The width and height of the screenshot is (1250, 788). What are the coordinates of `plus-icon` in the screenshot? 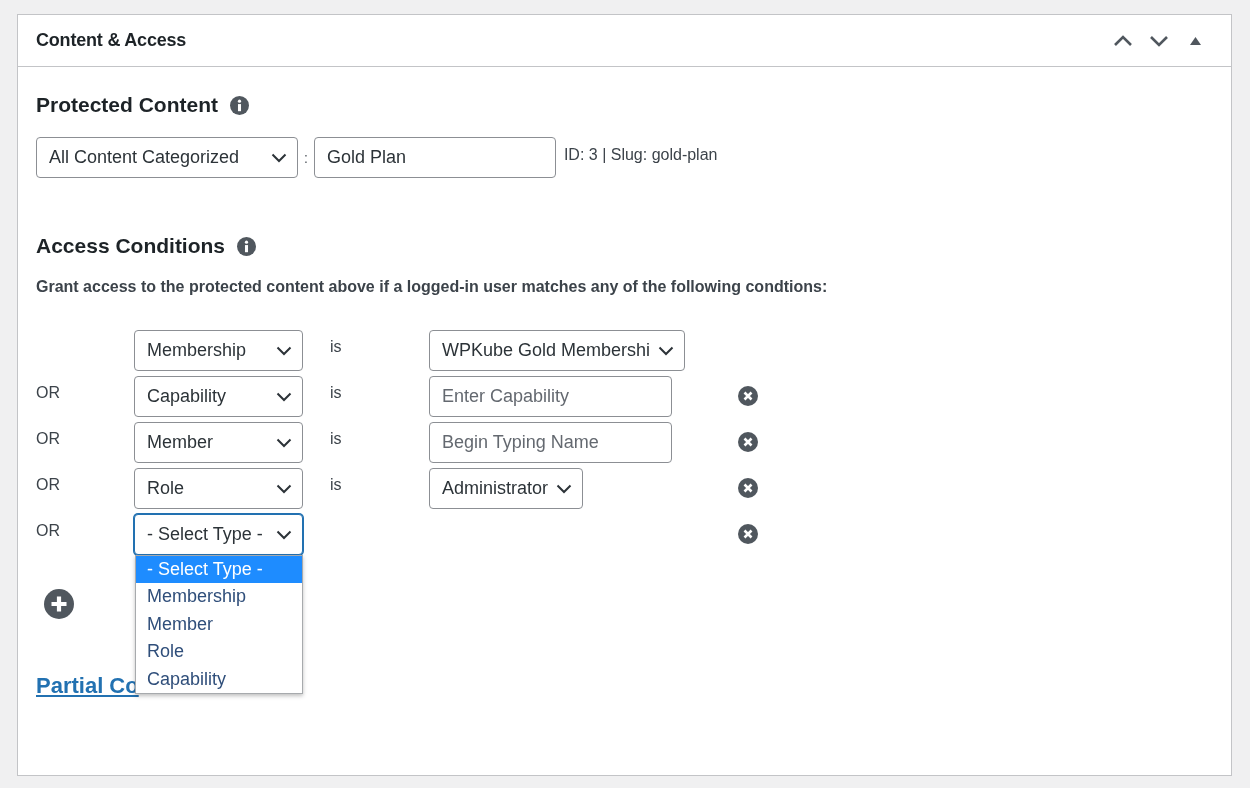 It's located at (59, 604).